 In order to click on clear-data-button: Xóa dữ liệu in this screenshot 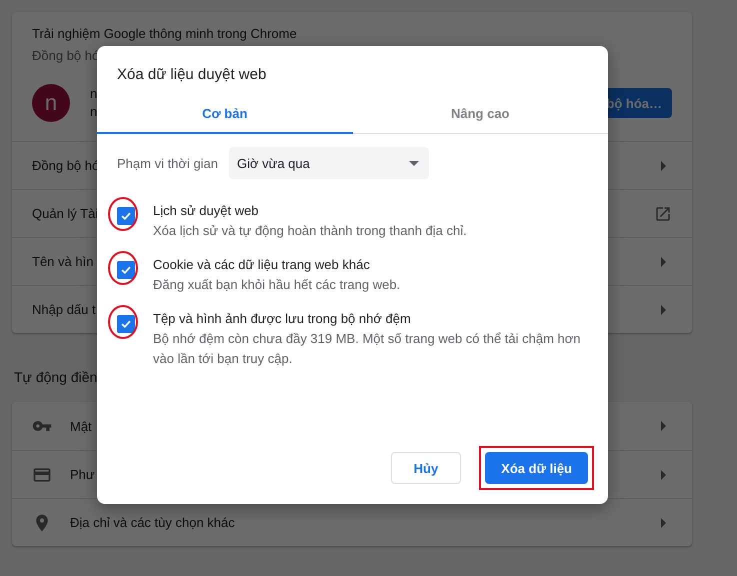, I will do `click(536, 468)`.